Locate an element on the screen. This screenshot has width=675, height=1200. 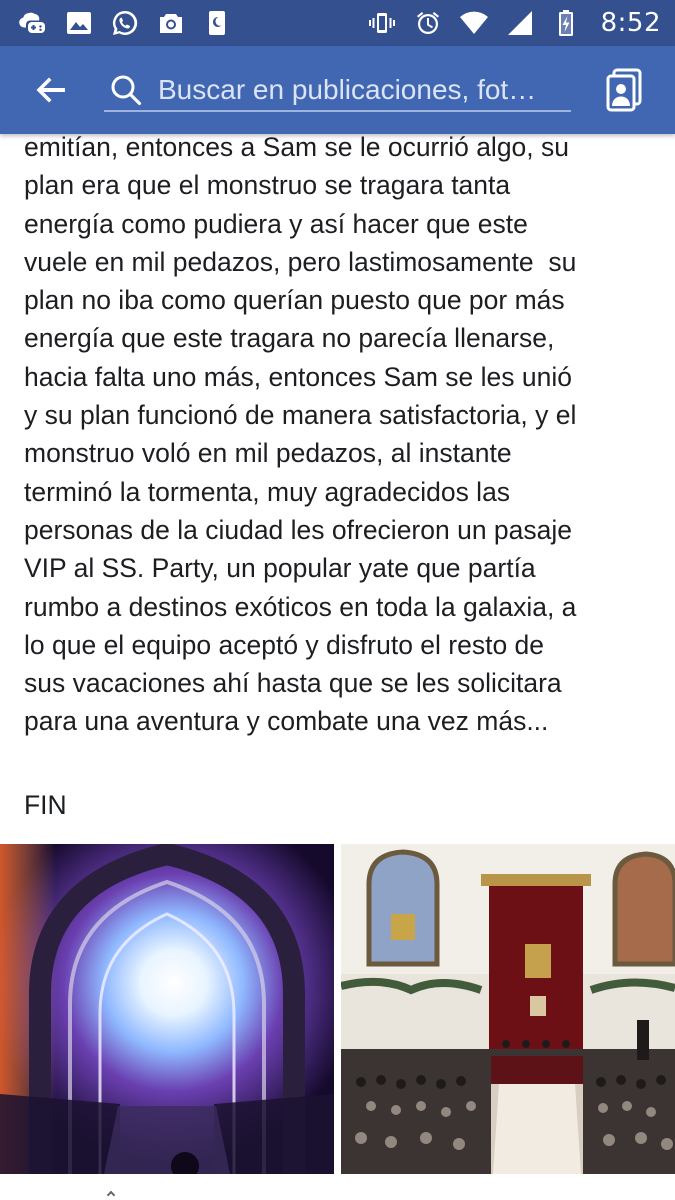
search-bar is located at coordinates (337, 90).